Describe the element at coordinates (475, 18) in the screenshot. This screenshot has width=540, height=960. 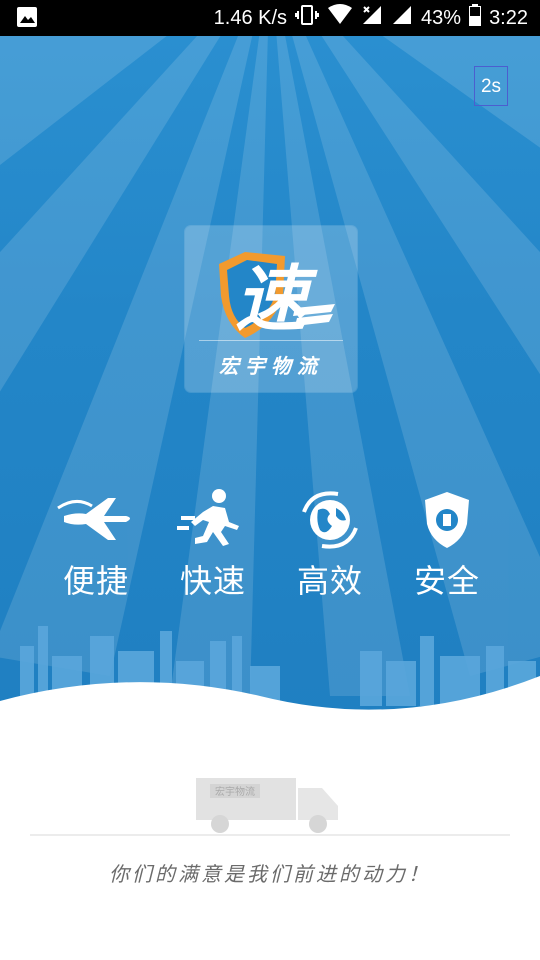
I see `battery-icon` at that location.